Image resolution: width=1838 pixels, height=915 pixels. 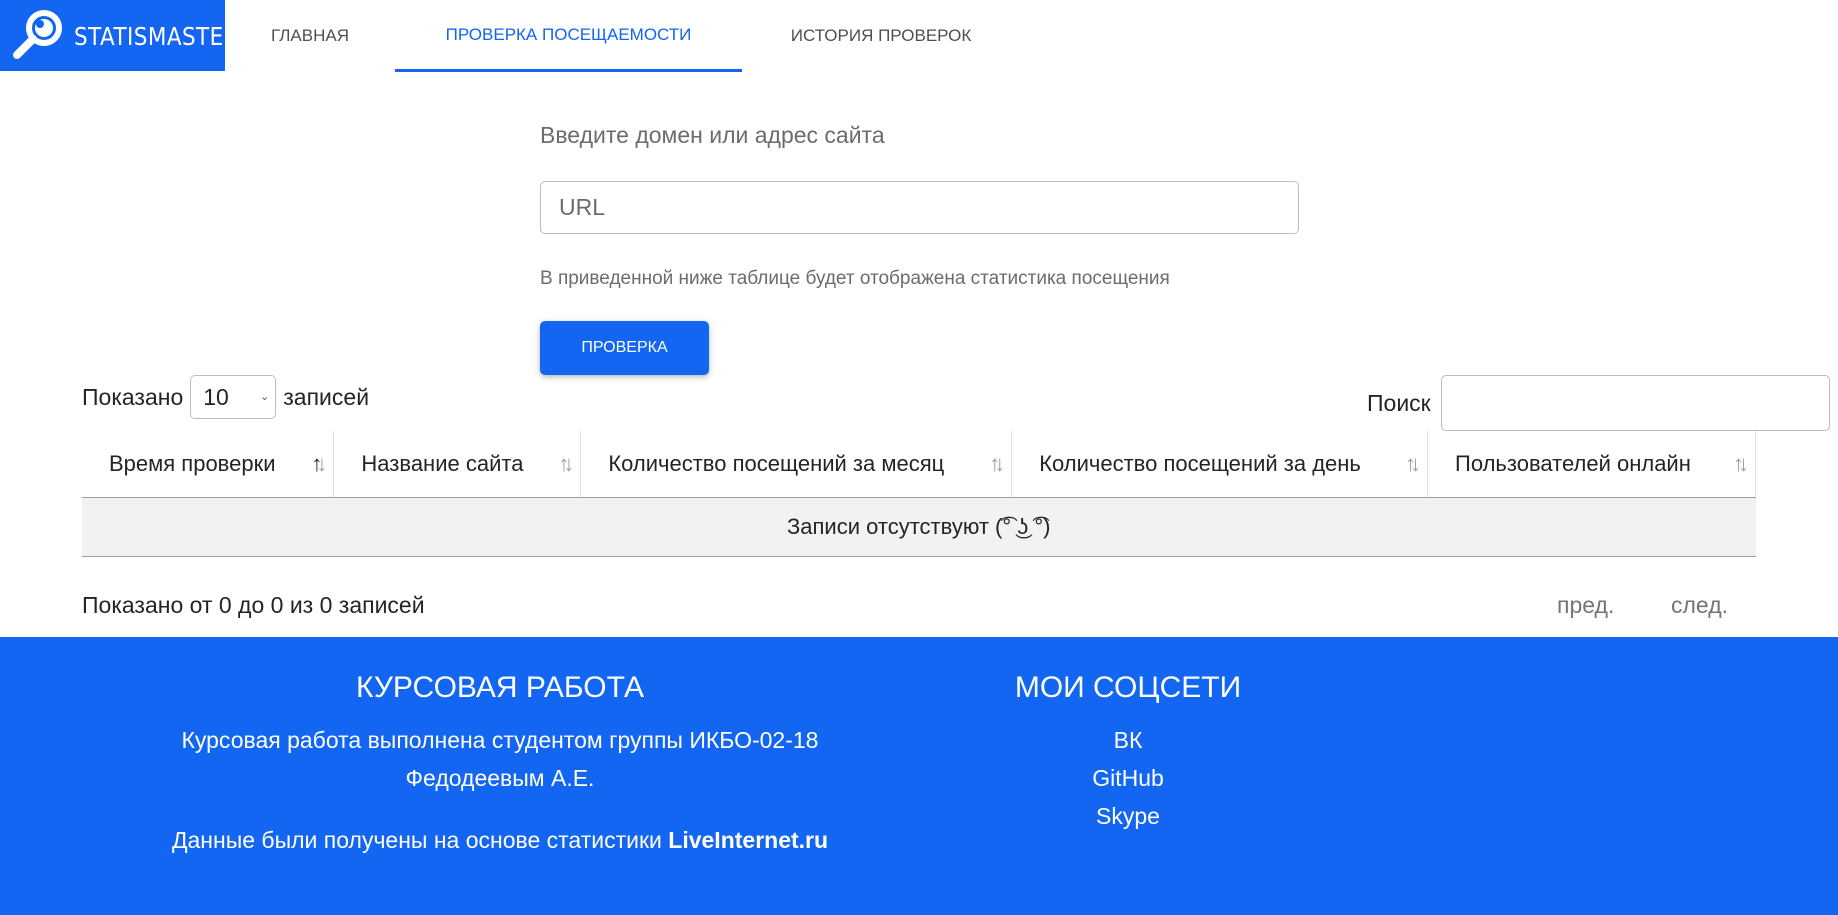 I want to click on table-length-control: Показано 10 ⌄ записей, so click(x=225, y=397).